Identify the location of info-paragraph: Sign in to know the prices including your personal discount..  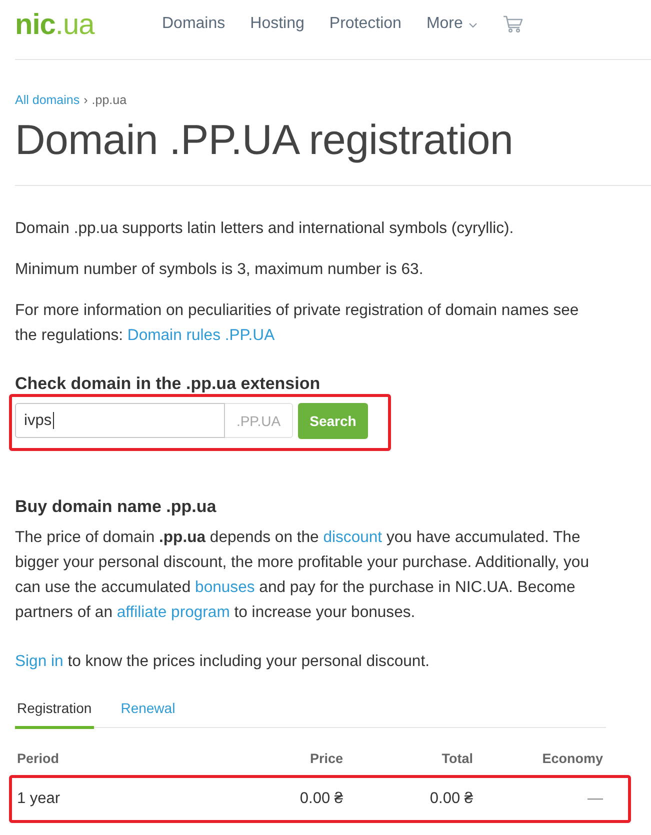
(222, 662).